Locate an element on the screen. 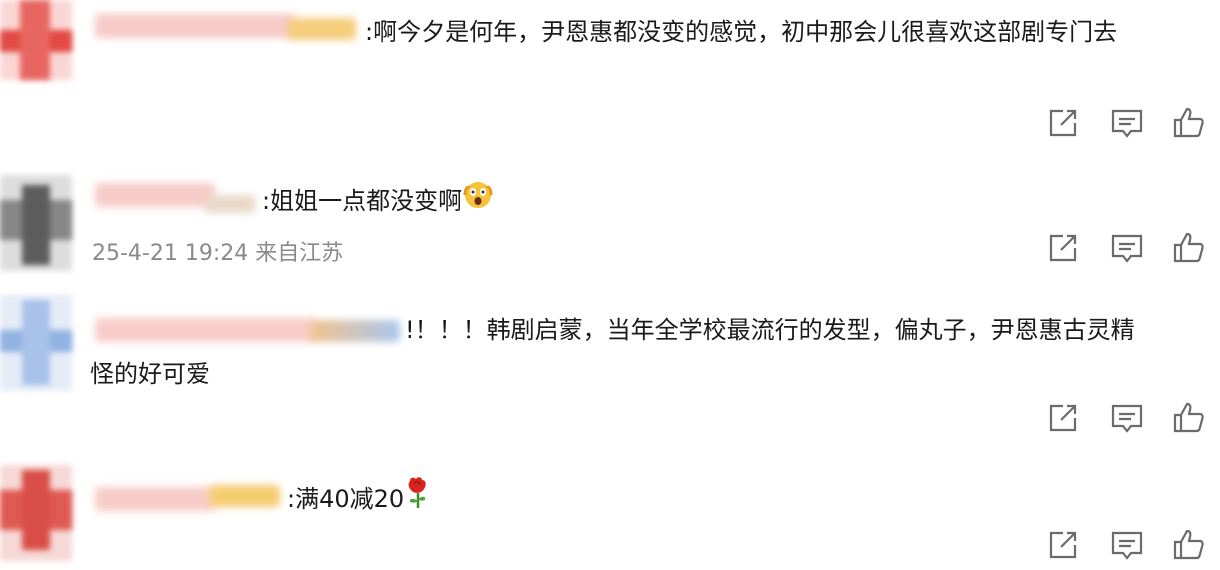 Image resolution: width=1220 pixels, height=570 pixels. comment-text-continued: 怪的好可爱 is located at coordinates (150, 374).